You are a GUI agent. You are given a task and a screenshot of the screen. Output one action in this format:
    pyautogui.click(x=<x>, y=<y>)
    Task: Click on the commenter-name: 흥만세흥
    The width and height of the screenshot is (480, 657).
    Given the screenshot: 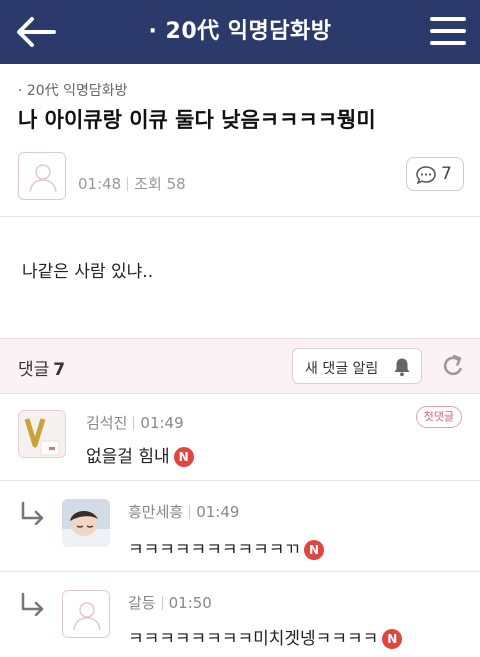 What is the action you would take?
    pyautogui.click(x=155, y=512)
    